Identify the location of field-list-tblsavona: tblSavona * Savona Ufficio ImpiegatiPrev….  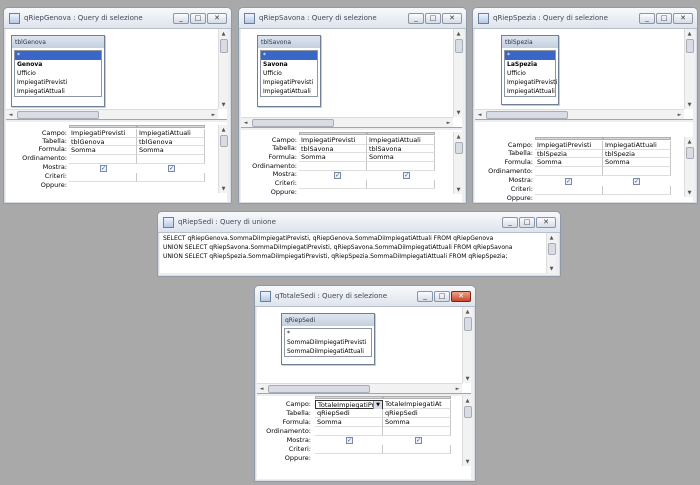
(289, 71).